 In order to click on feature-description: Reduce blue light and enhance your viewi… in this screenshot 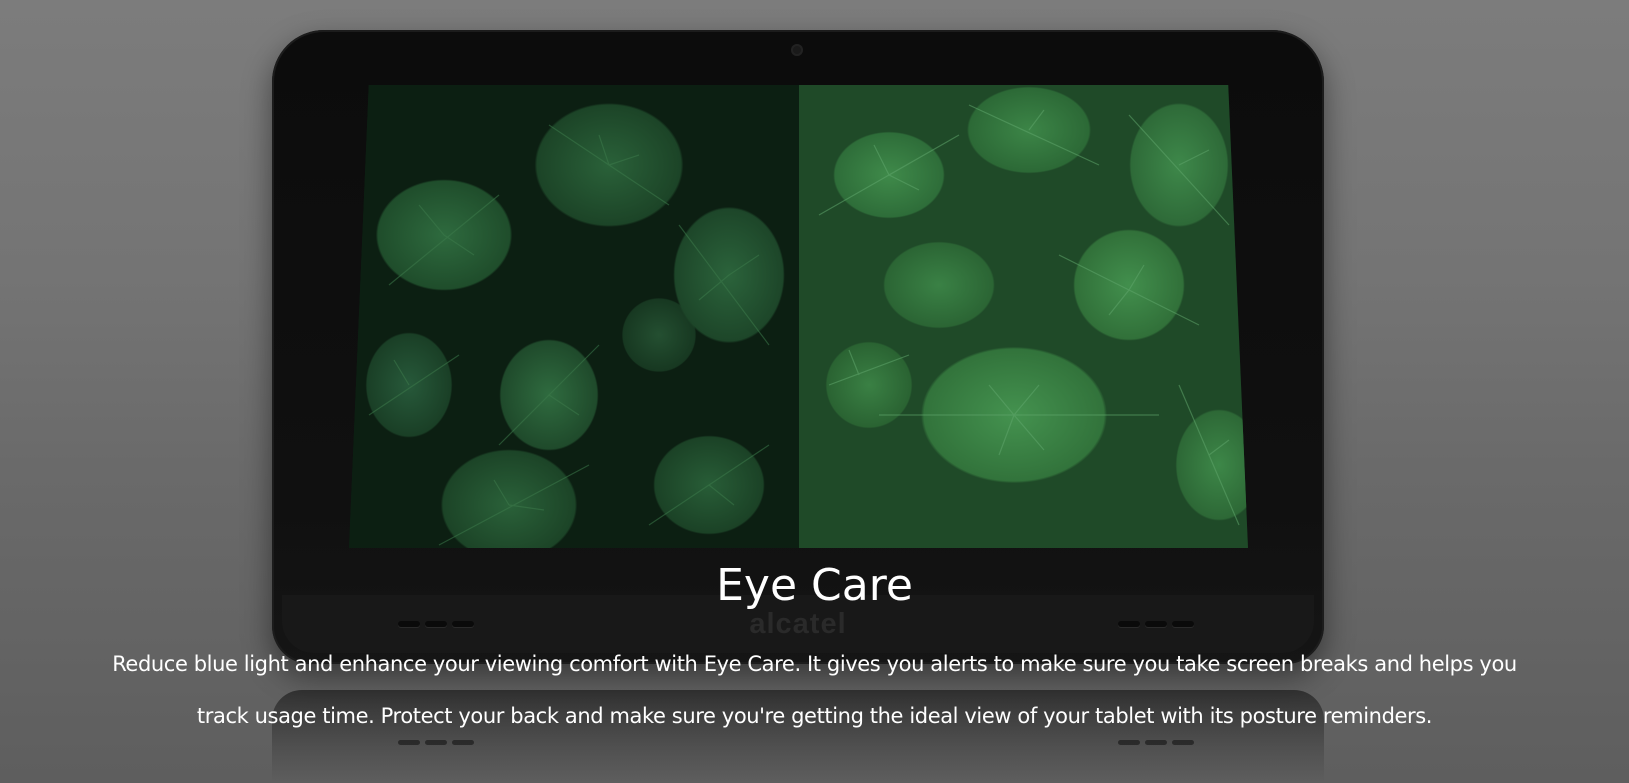, I will do `click(814, 690)`.